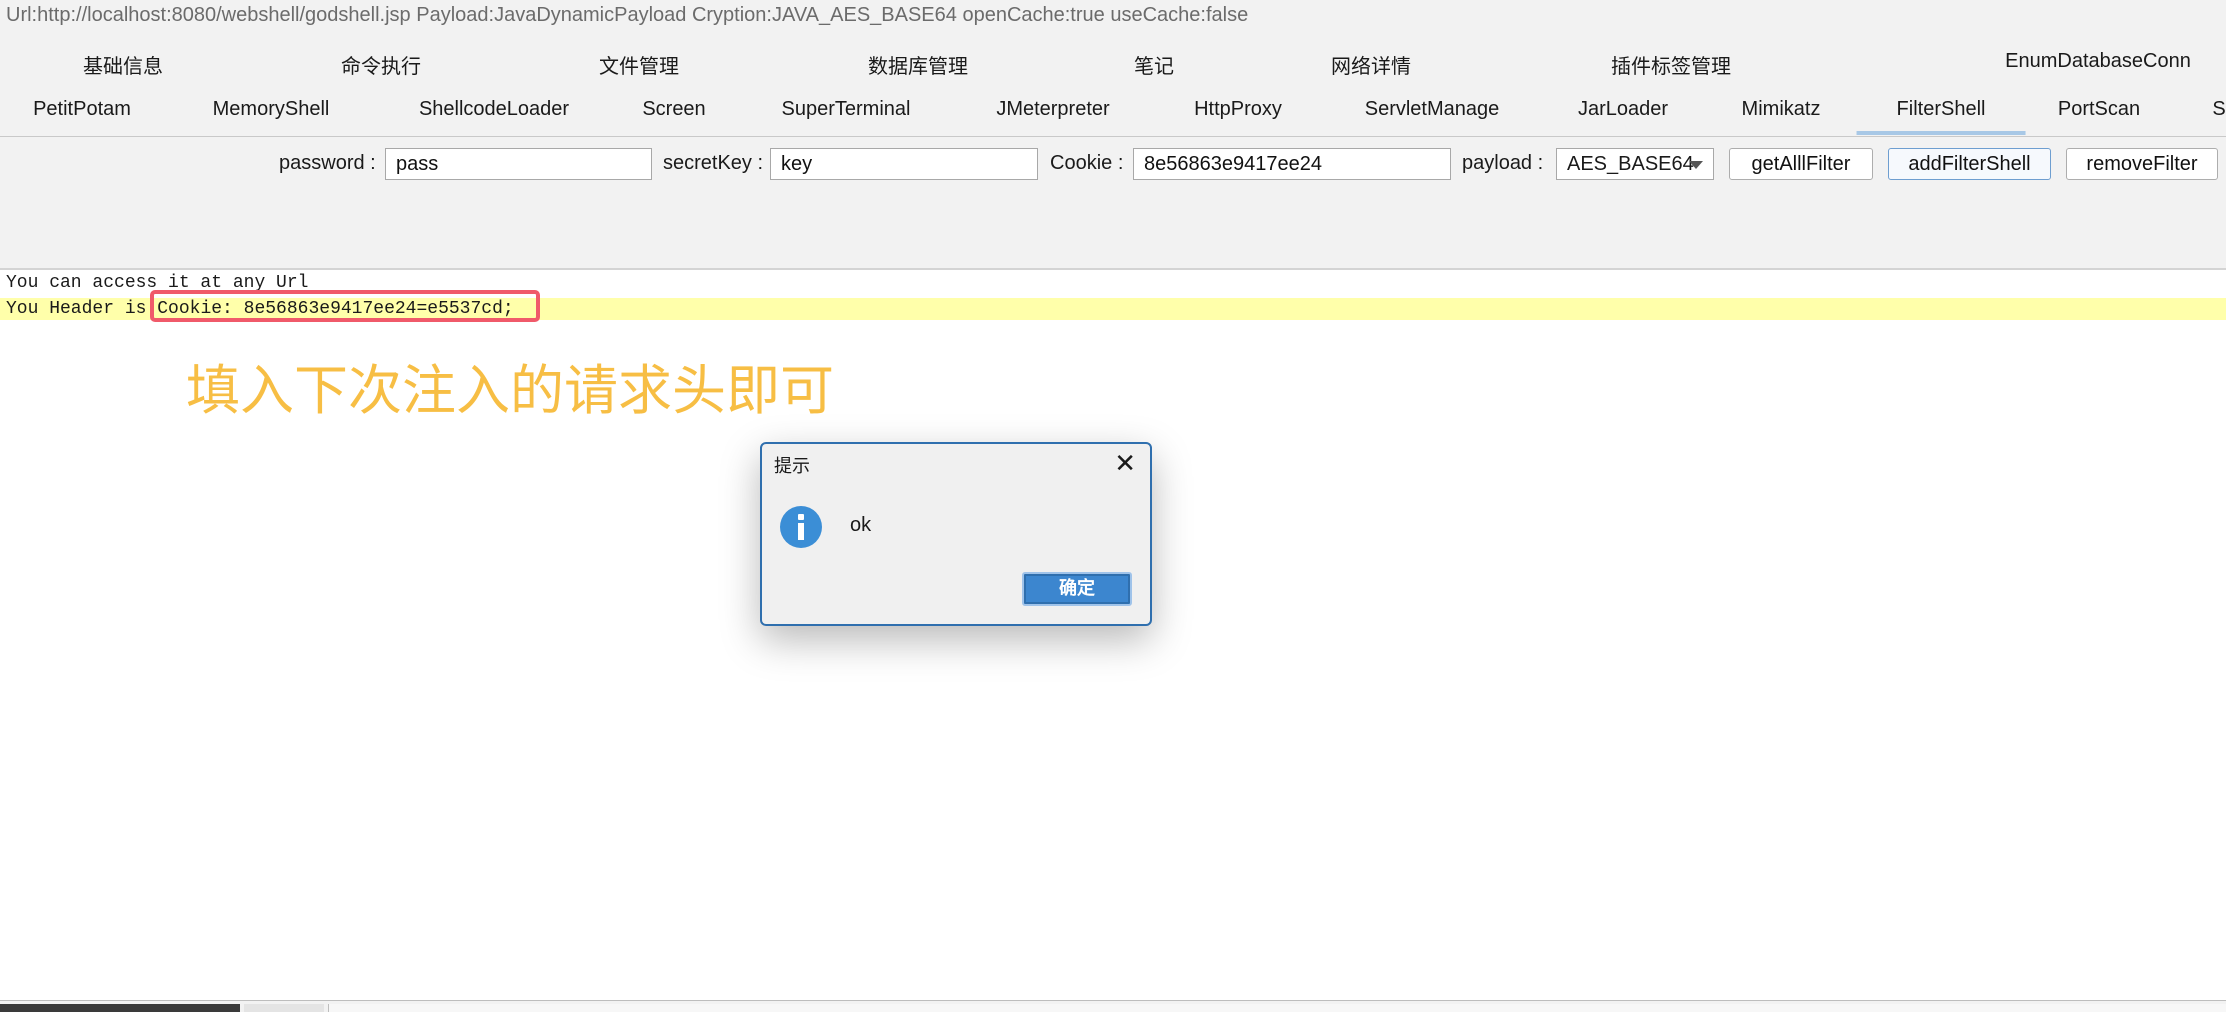 The image size is (2226, 1012). I want to click on tab-shellcodeloader: ShellcodeLoader, so click(494, 109).